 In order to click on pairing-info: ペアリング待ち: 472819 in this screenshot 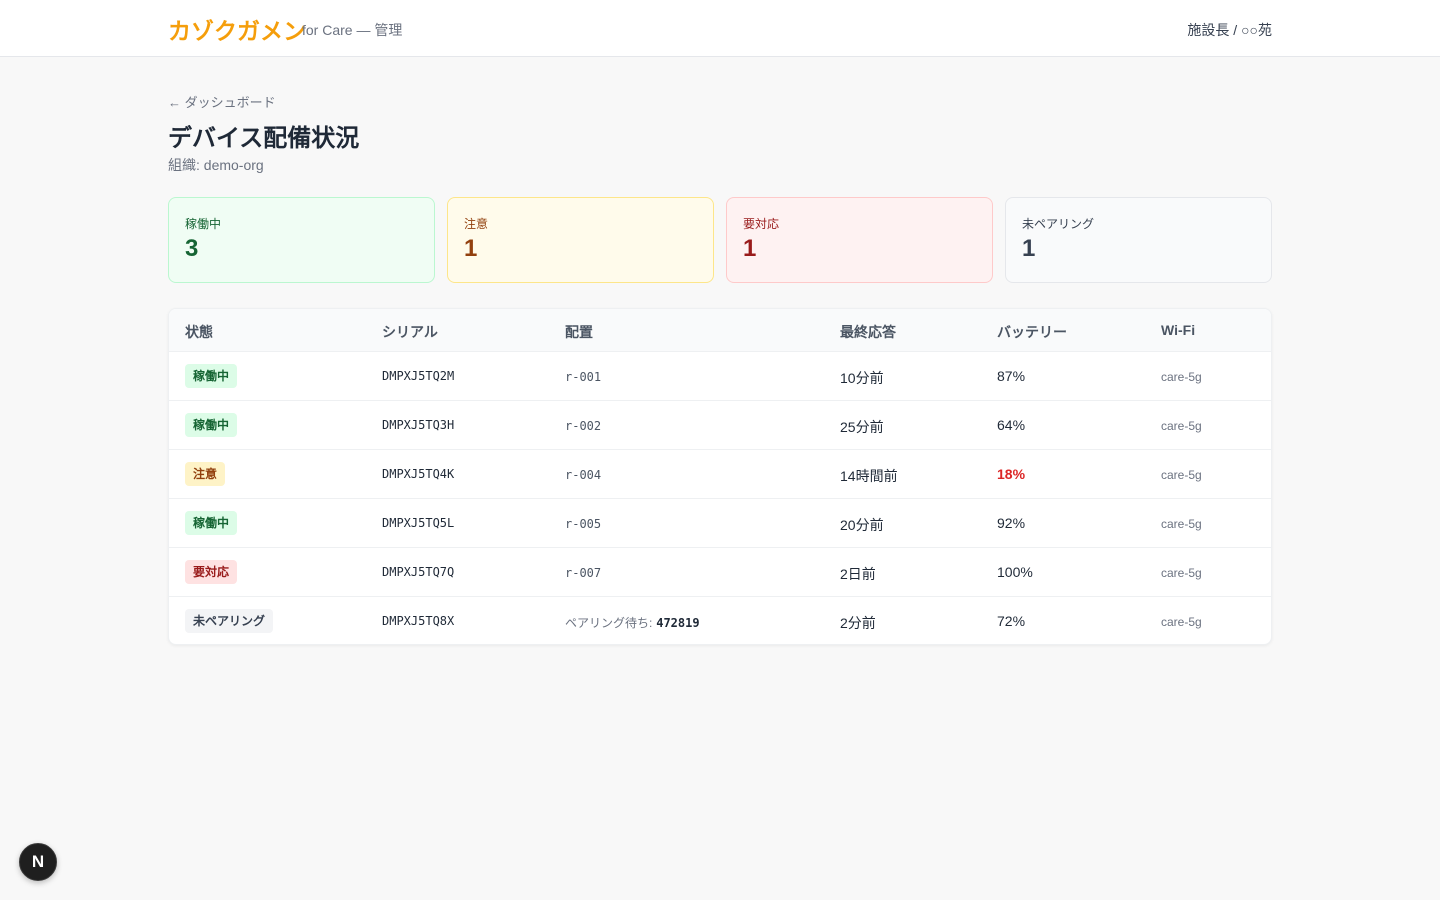, I will do `click(632, 622)`.